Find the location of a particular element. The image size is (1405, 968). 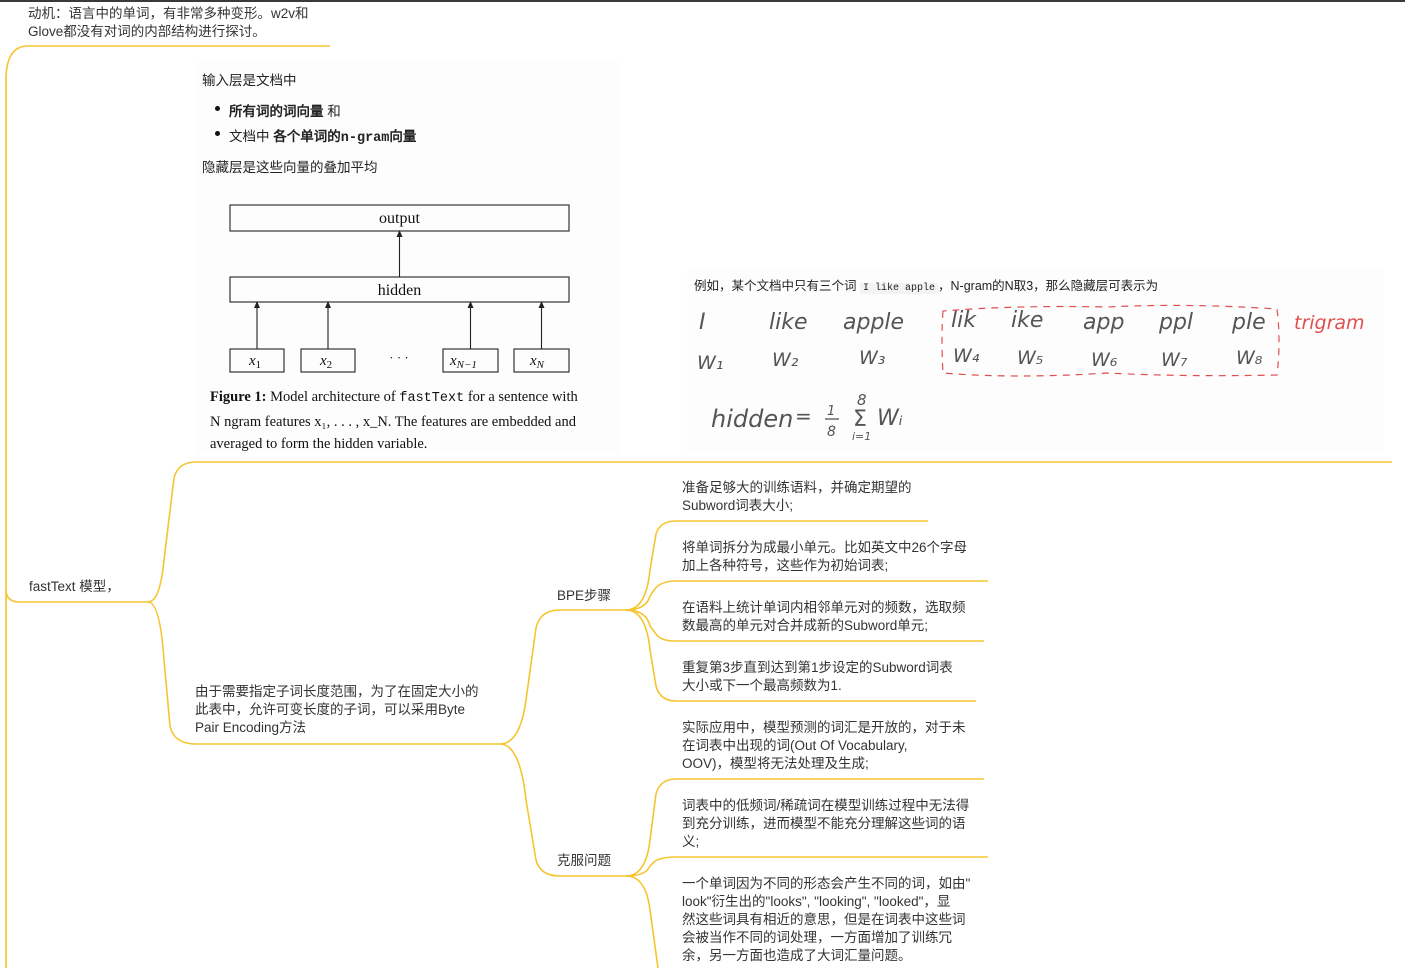

trigram-label: trigram is located at coordinates (1329, 323).